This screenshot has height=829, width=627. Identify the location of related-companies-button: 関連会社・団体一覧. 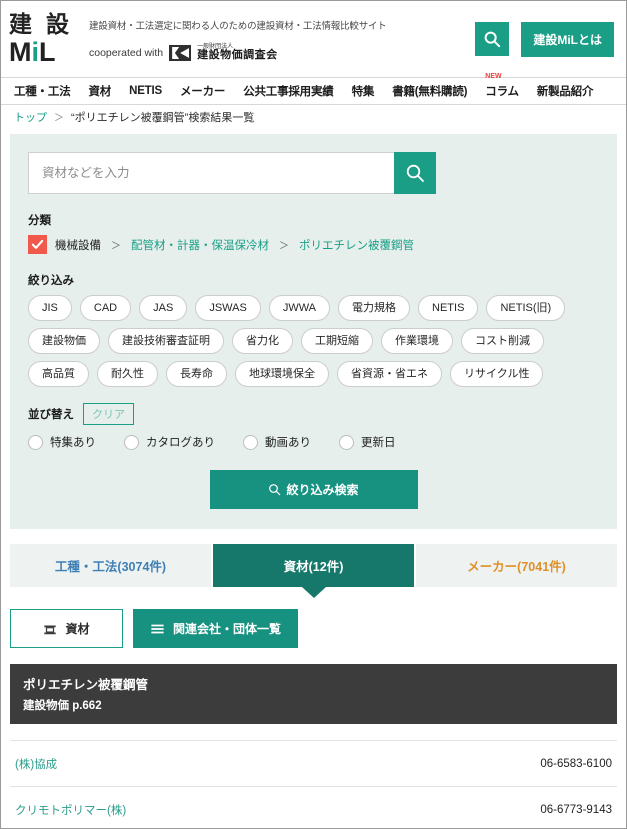
(216, 629).